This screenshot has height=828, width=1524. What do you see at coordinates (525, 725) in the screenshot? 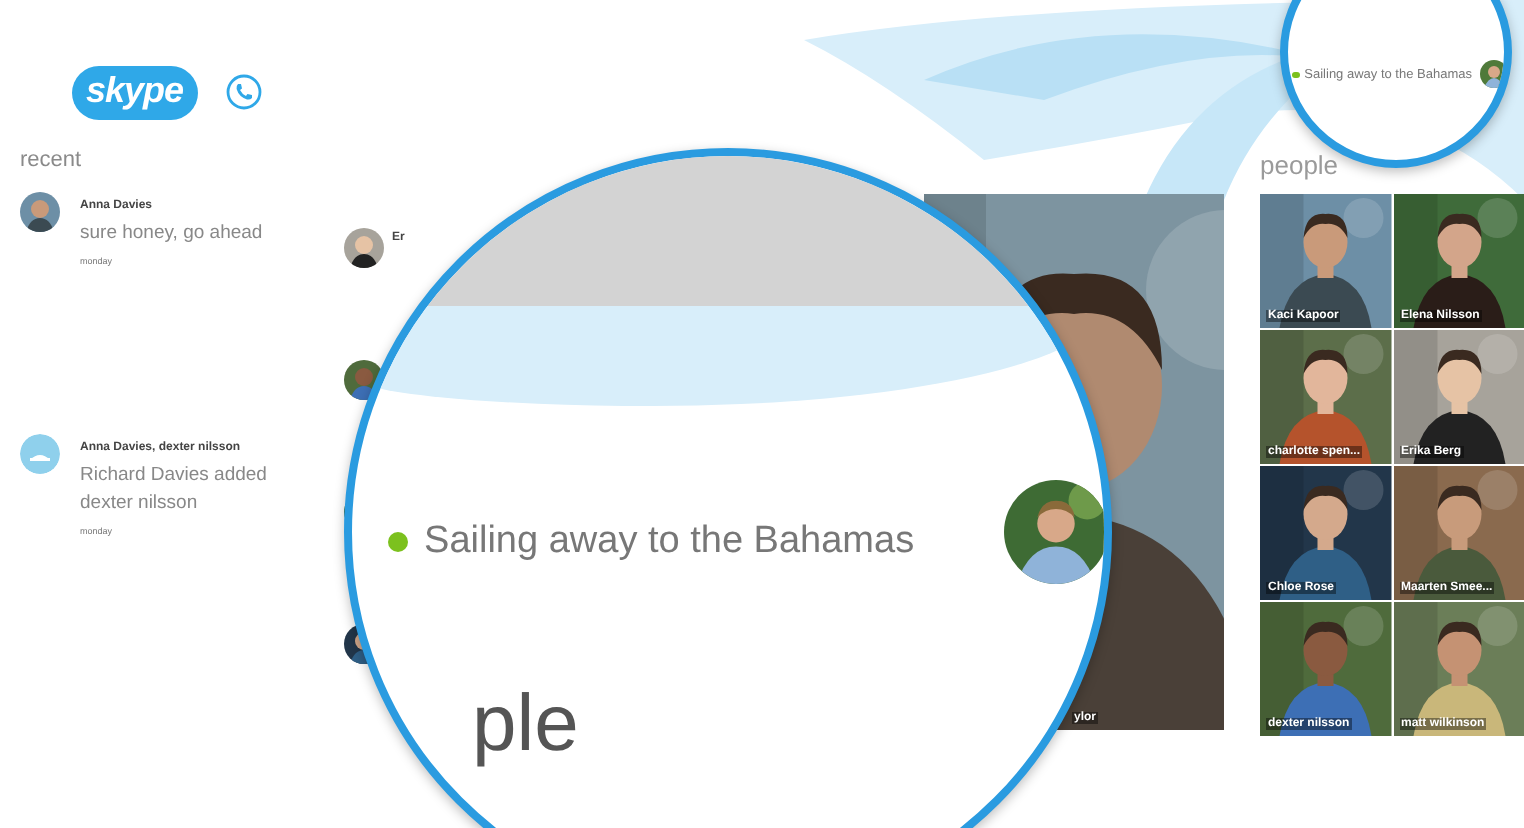
I see `section-heading: ple` at bounding box center [525, 725].